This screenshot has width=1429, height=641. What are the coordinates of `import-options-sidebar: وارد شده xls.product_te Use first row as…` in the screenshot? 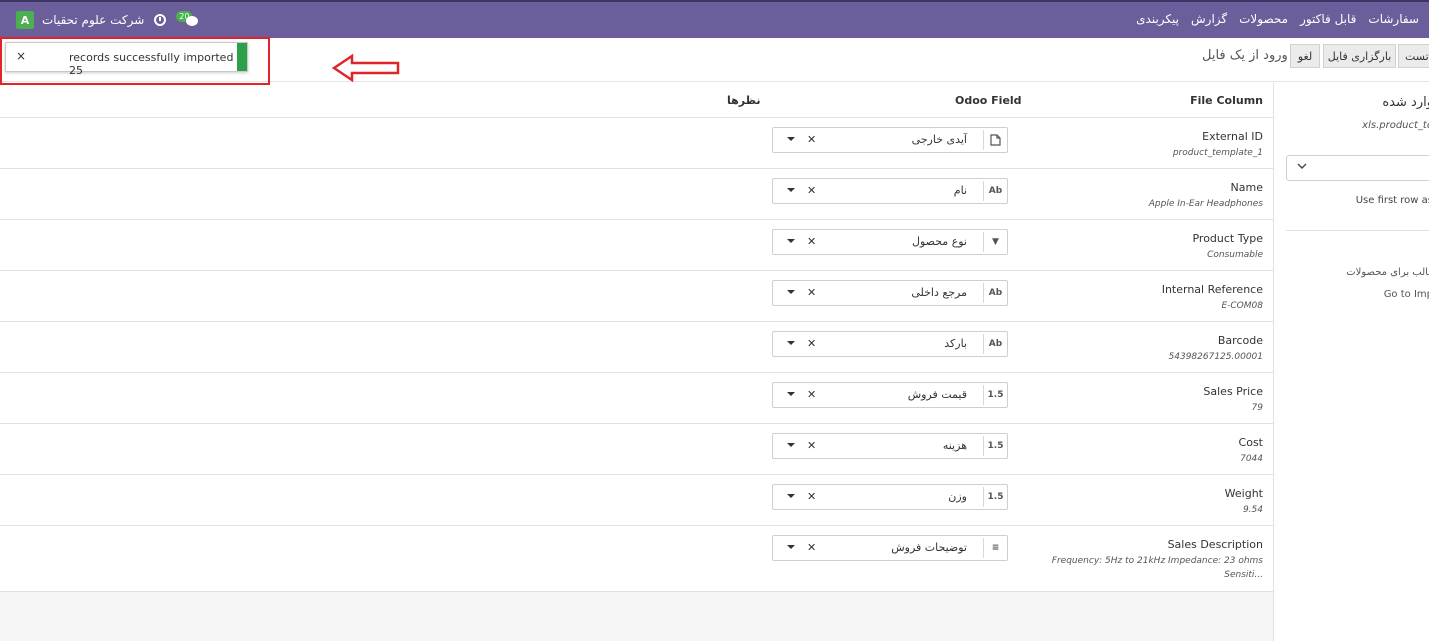 It's located at (1351, 362).